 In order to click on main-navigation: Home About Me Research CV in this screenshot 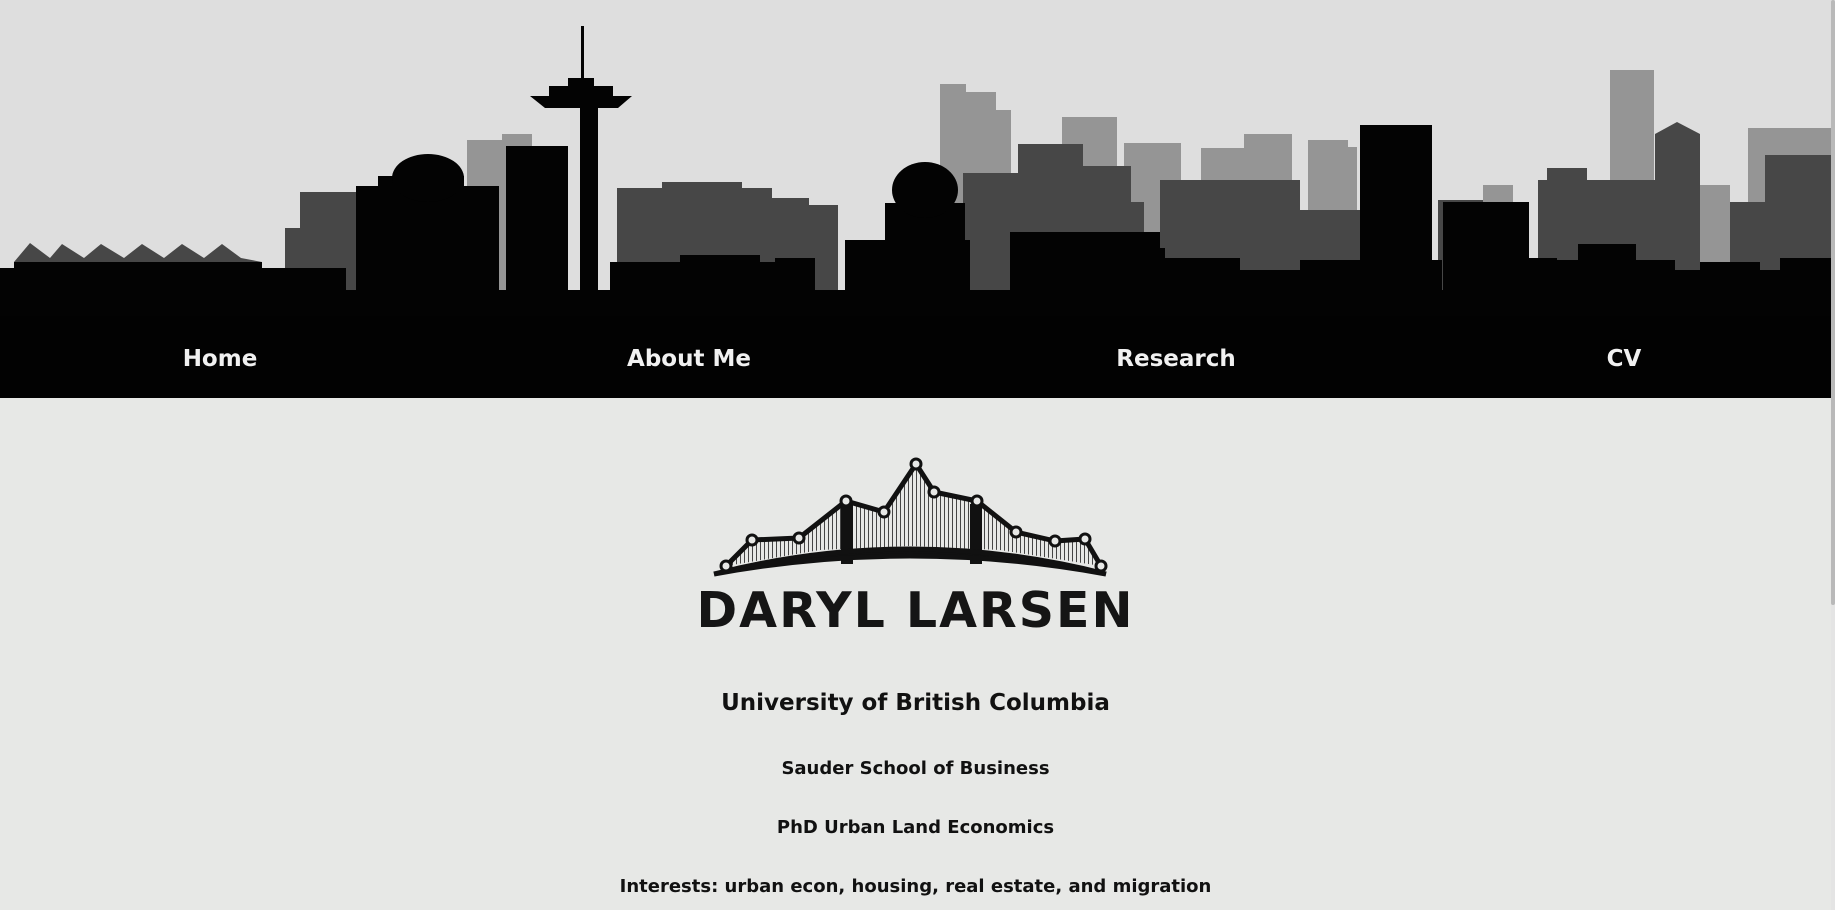, I will do `click(915, 357)`.